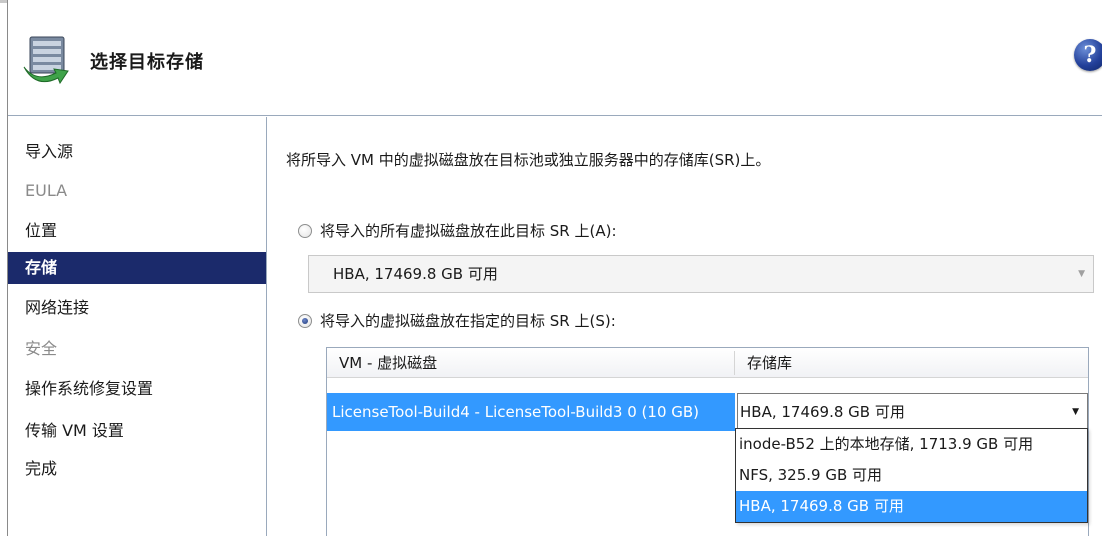  What do you see at coordinates (763, 363) in the screenshot?
I see `column-header-sr: 存储库` at bounding box center [763, 363].